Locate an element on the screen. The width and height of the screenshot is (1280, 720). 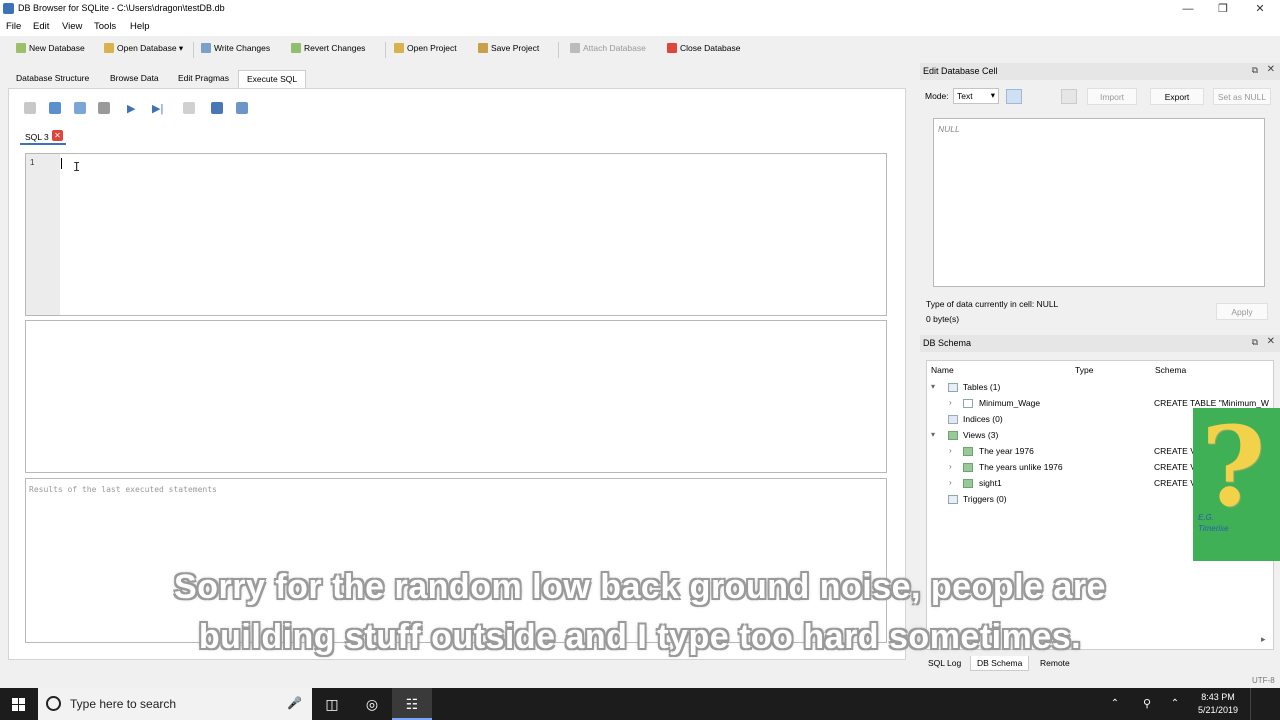
open-database-icon is located at coordinates (109, 48).